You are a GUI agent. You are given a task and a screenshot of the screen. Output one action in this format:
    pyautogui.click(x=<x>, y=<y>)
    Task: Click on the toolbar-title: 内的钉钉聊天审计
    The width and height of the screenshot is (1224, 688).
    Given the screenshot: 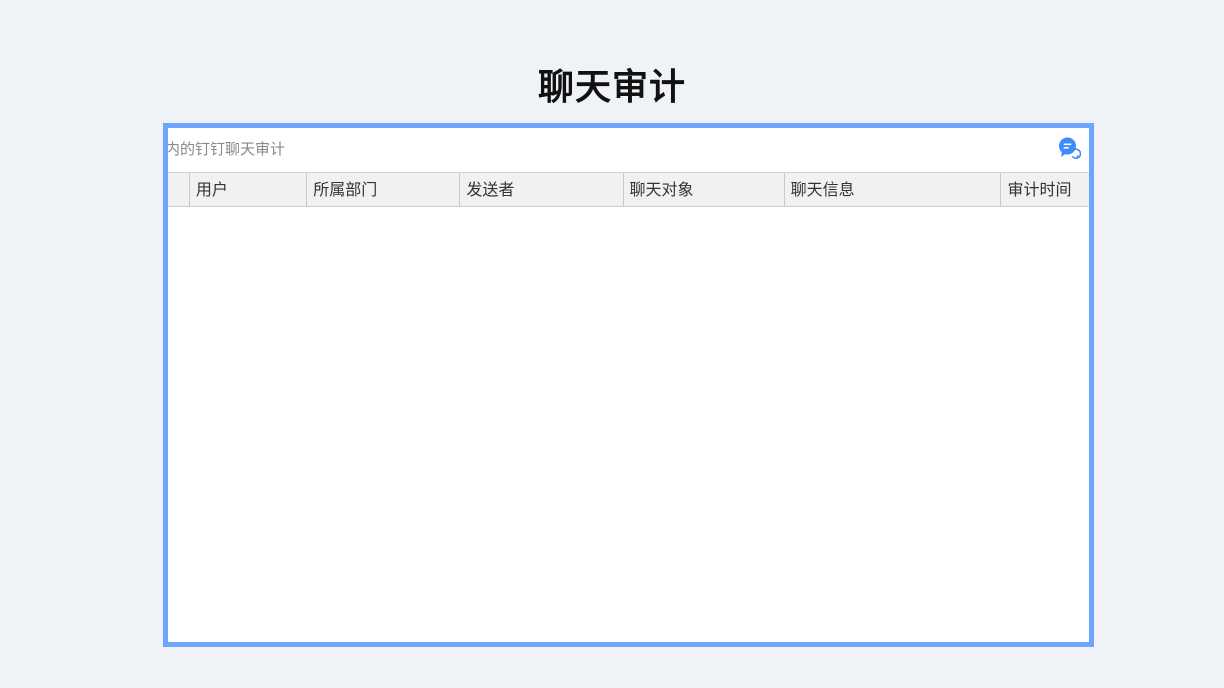 What is the action you would take?
    pyautogui.click(x=225, y=149)
    